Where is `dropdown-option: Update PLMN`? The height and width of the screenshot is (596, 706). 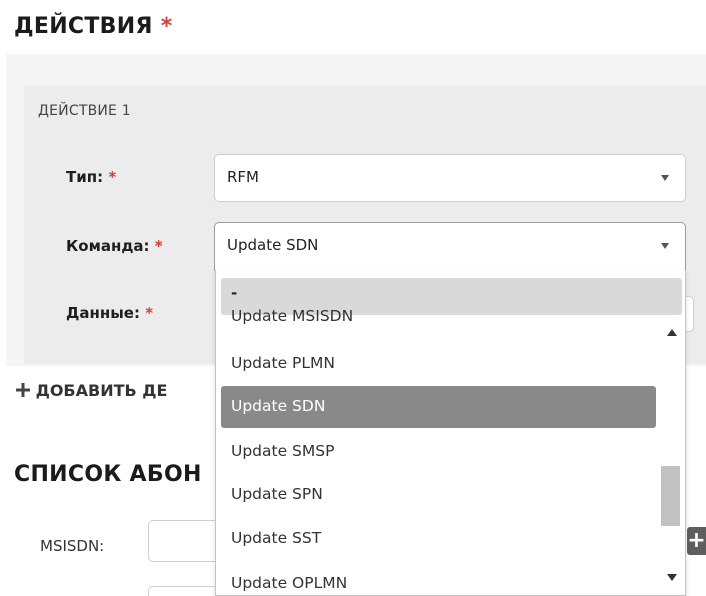
dropdown-option: Update PLMN is located at coordinates (283, 363).